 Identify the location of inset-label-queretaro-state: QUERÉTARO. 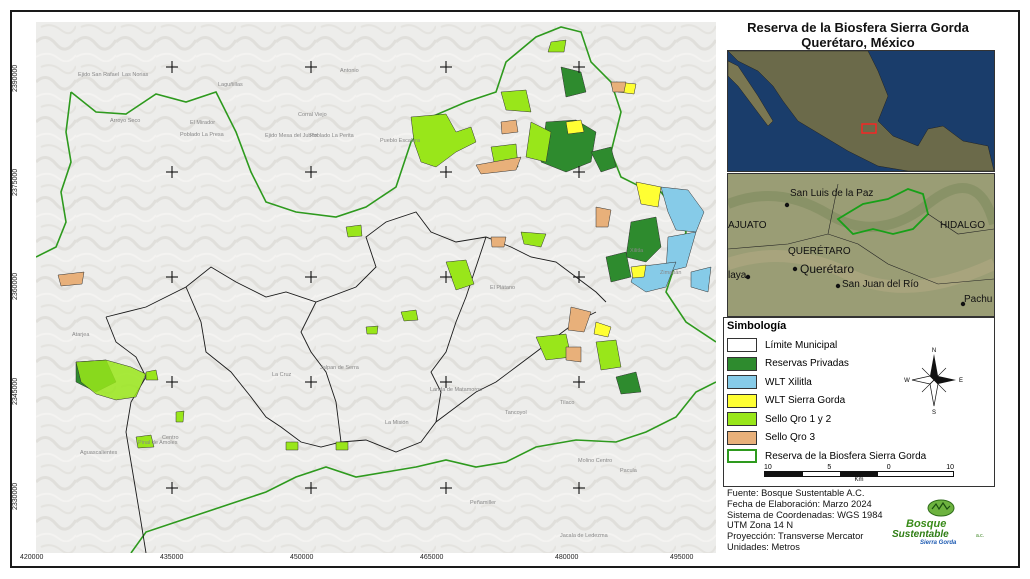
(819, 251).